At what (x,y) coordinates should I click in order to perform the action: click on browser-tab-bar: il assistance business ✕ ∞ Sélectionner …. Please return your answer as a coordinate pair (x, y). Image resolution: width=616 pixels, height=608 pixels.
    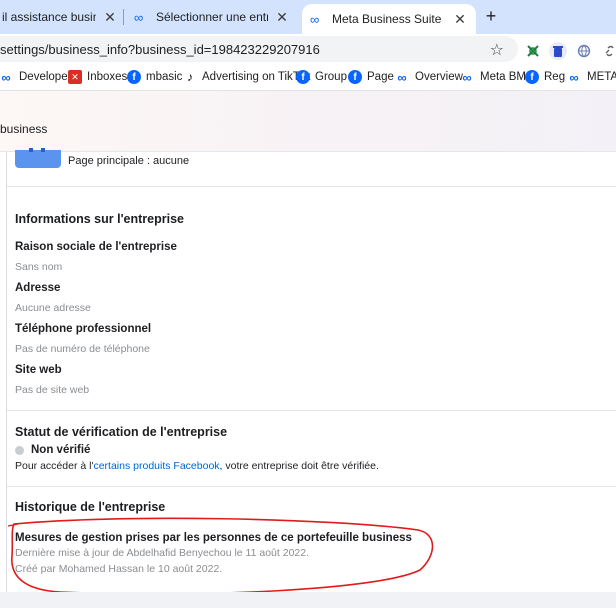
    Looking at the image, I should click on (308, 17).